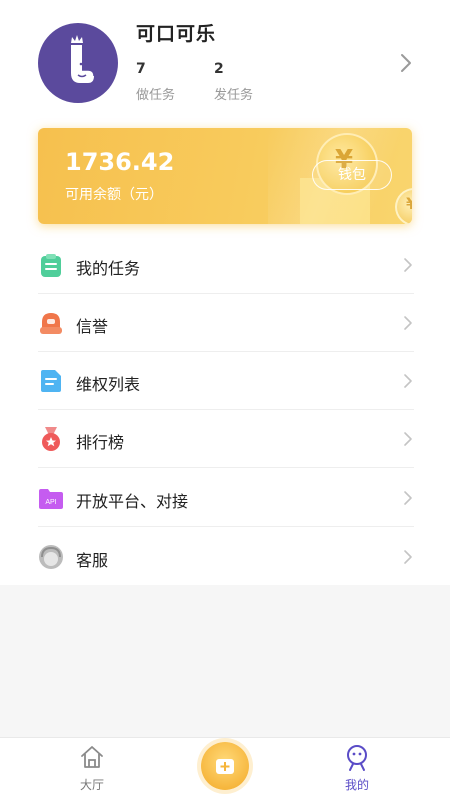  Describe the element at coordinates (233, 93) in the screenshot. I see `tasks-posted-label: 发任务` at that location.